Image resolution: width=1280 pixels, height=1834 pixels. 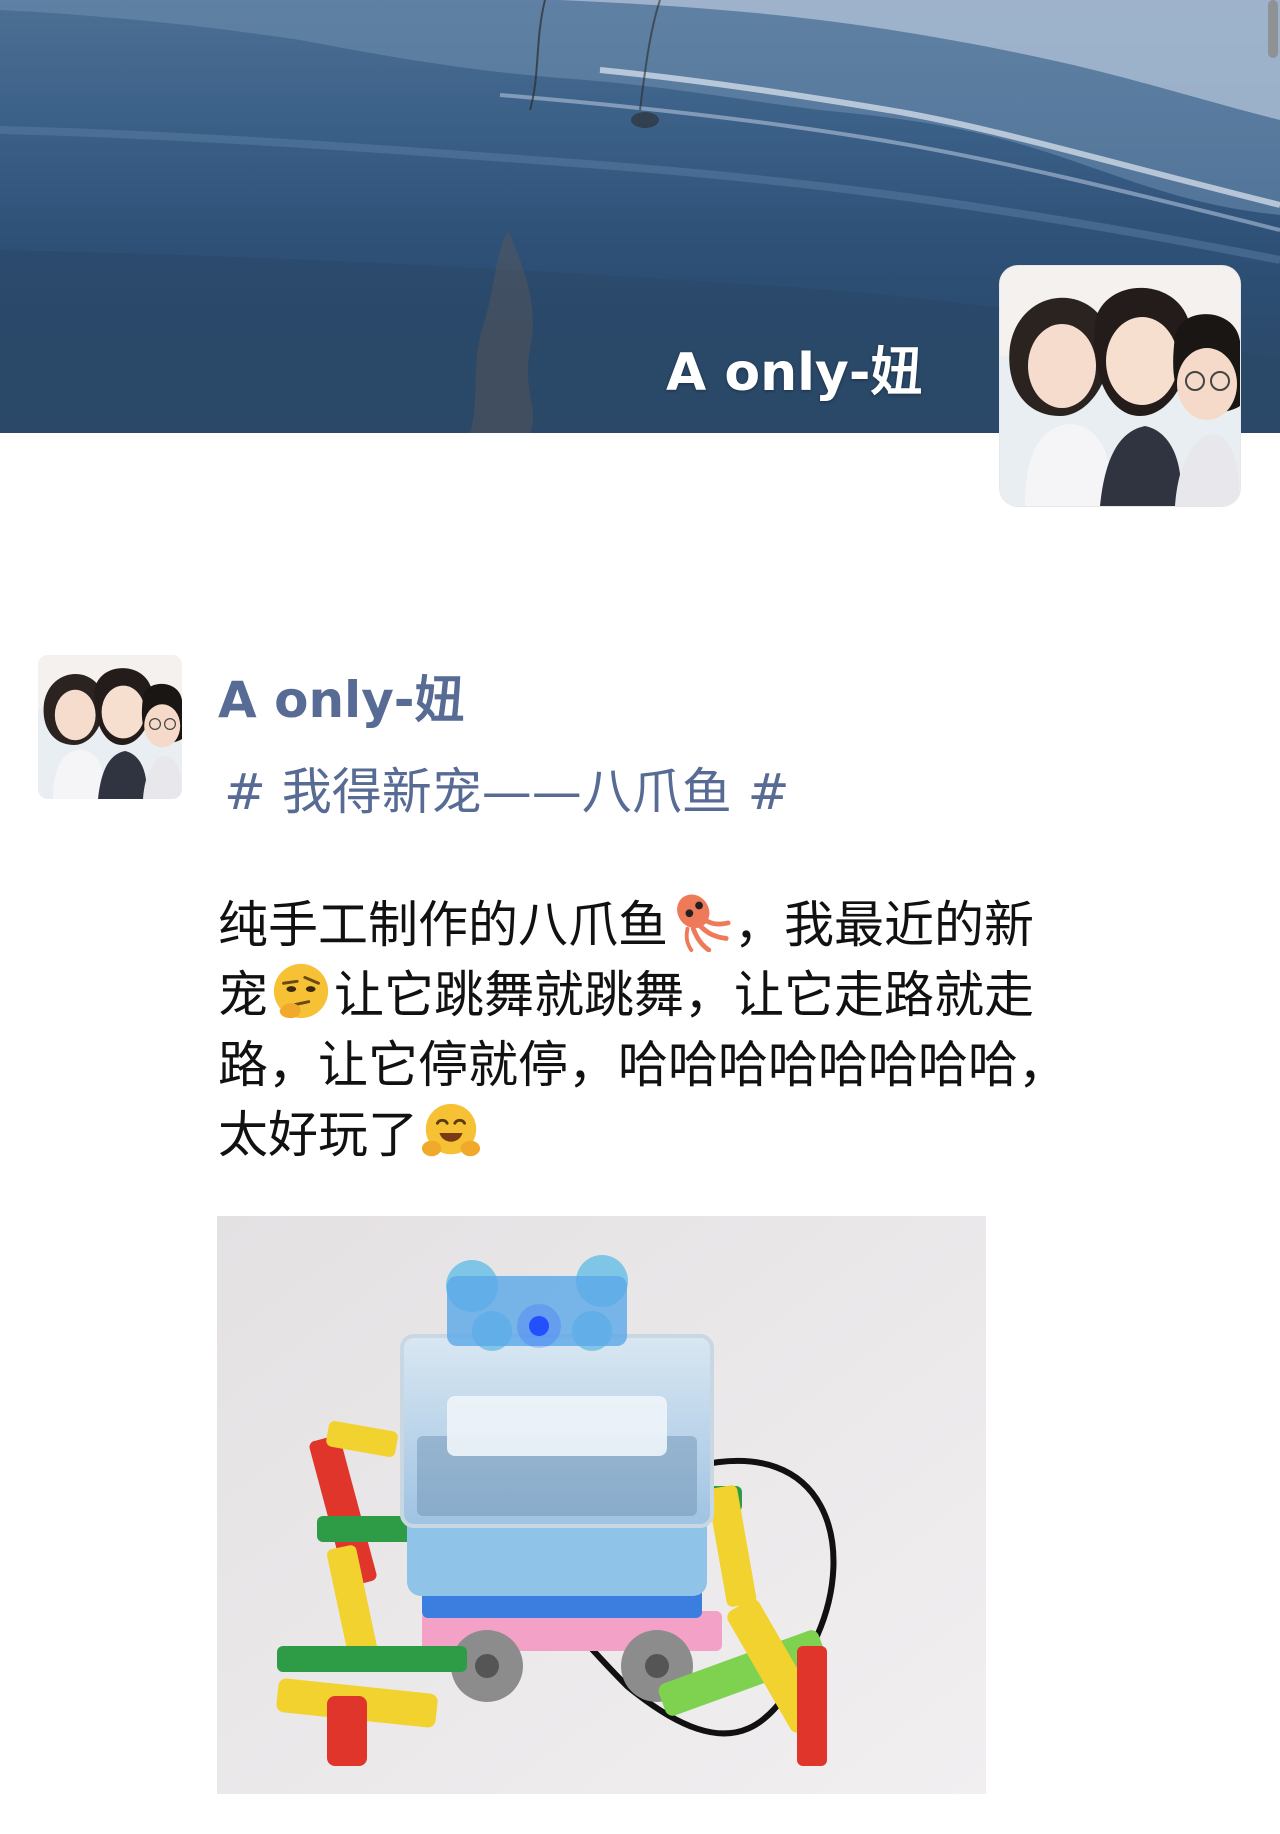 What do you see at coordinates (243, 995) in the screenshot?
I see `post-text-segment: 宠` at bounding box center [243, 995].